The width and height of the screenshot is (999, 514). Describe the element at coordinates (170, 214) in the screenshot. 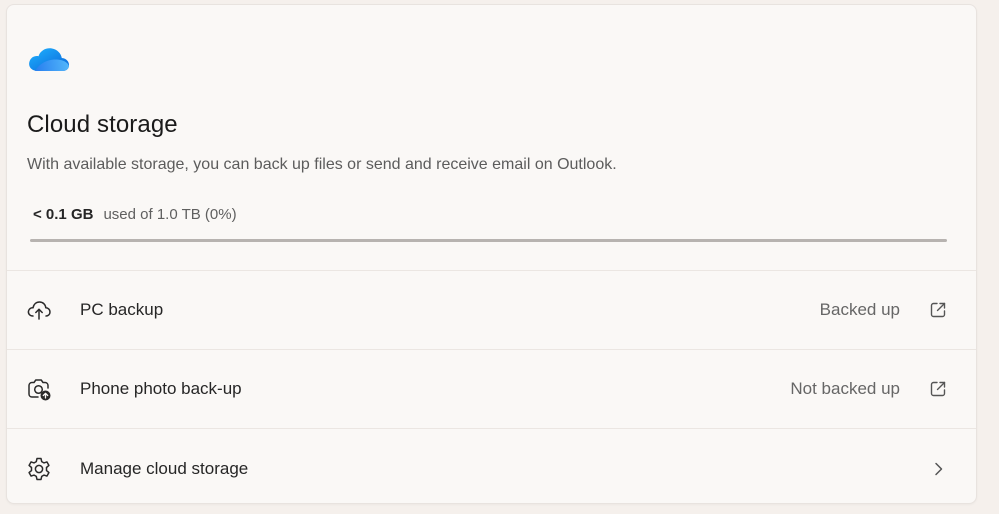

I see `storage-total-text: used of 1.0 TB (0%)` at that location.